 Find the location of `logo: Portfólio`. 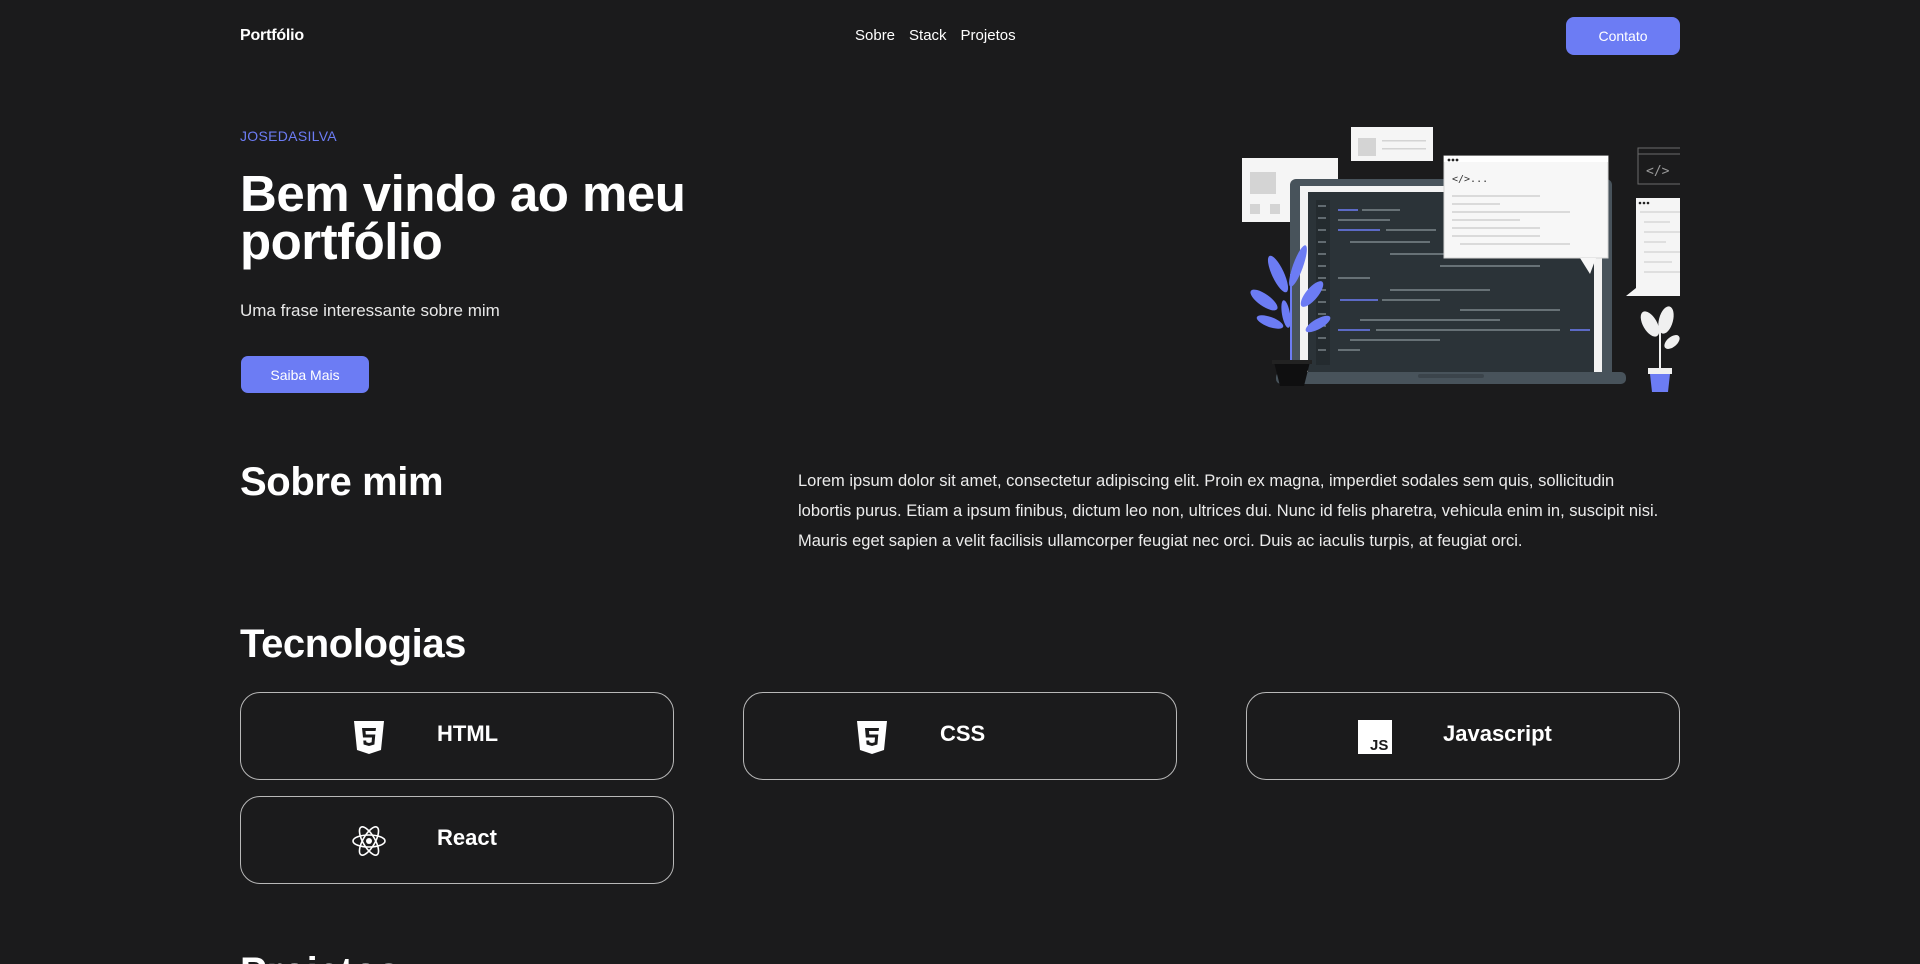

logo: Portfólio is located at coordinates (272, 36).